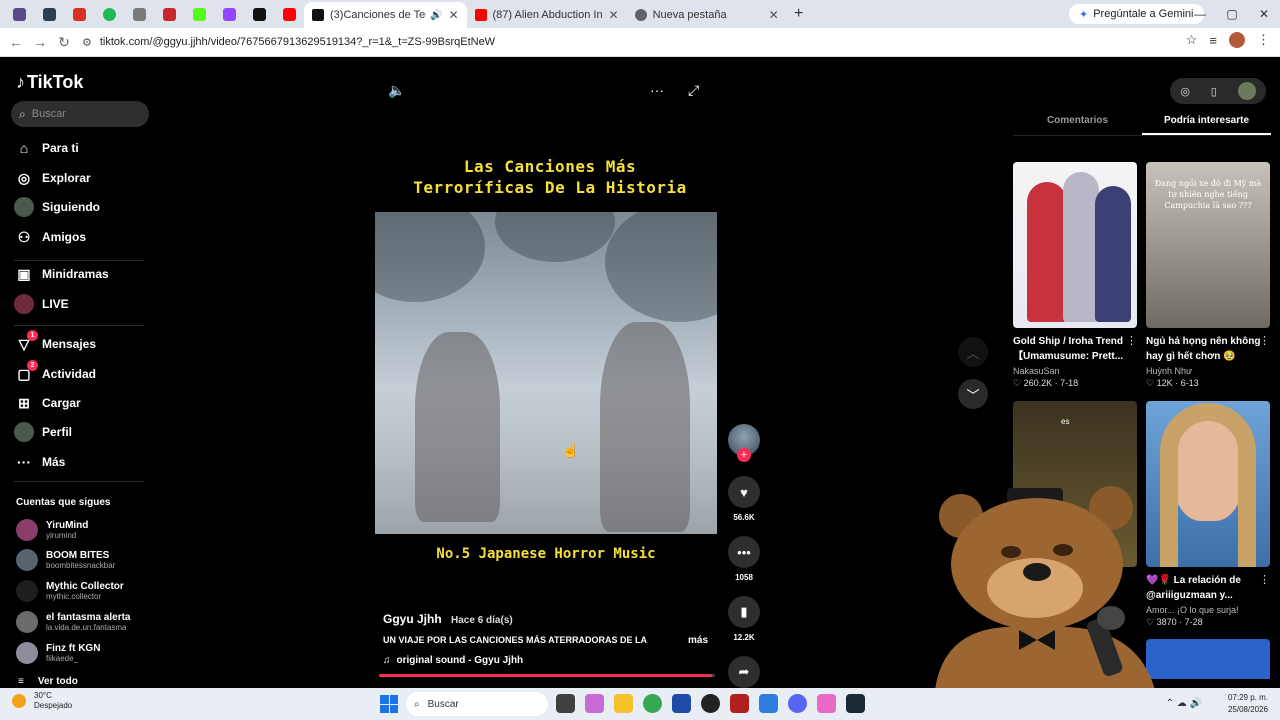  What do you see at coordinates (1077, 122) in the screenshot?
I see `tab-comments: Comentarios` at bounding box center [1077, 122].